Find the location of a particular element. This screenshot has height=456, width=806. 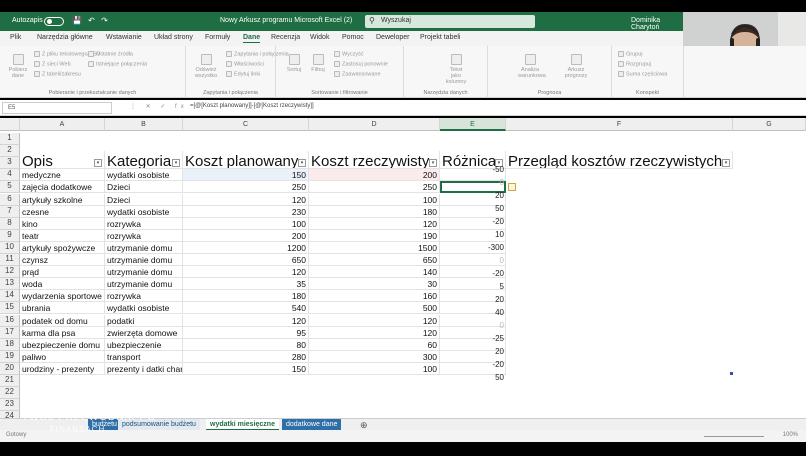

ribbon-item-1-0: Odśwież wszystko is located at coordinates (206, 66).